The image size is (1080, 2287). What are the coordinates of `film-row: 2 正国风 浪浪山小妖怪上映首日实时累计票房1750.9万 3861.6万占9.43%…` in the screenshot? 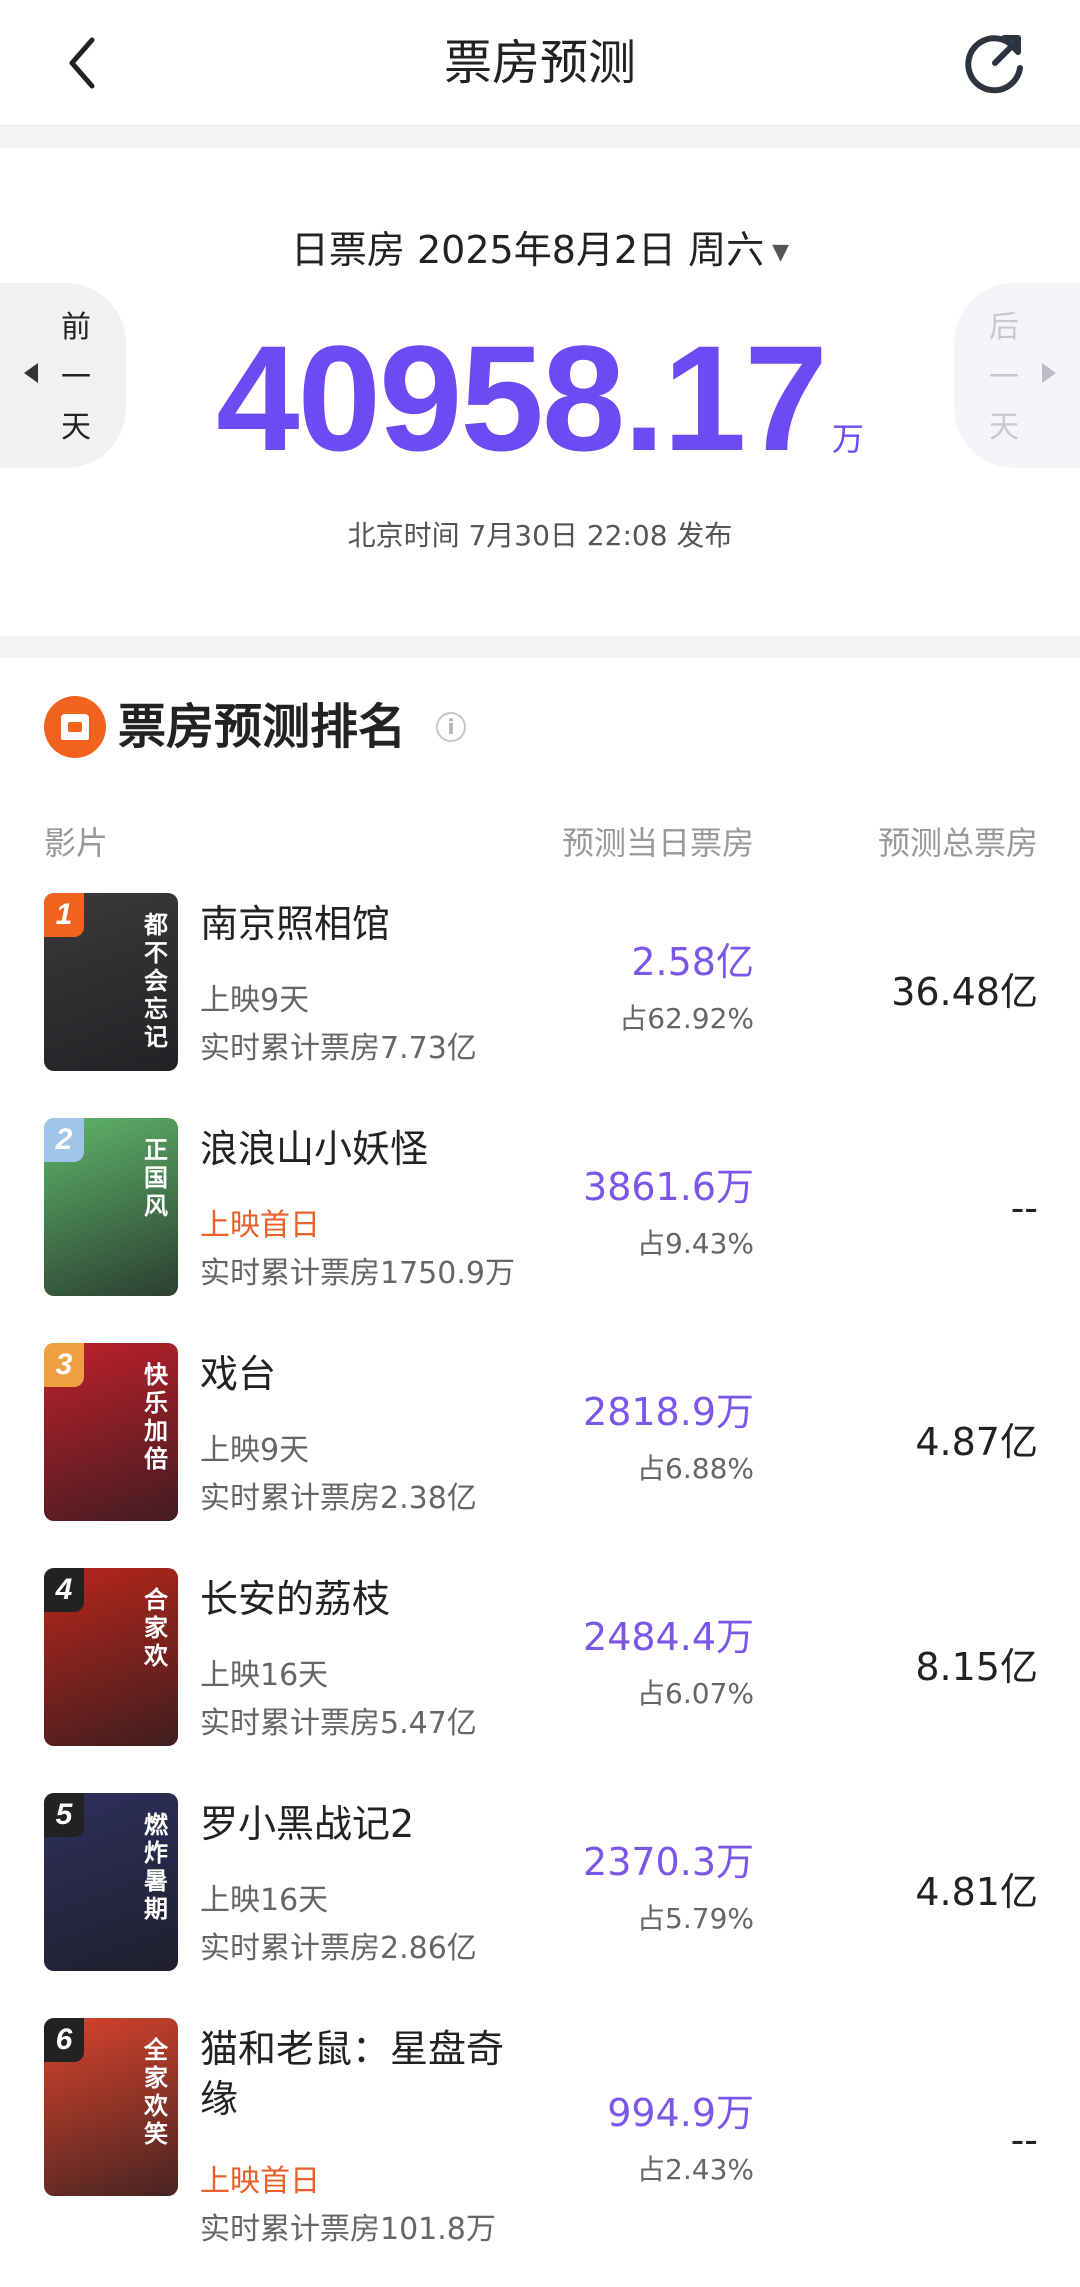 It's located at (540, 1230).